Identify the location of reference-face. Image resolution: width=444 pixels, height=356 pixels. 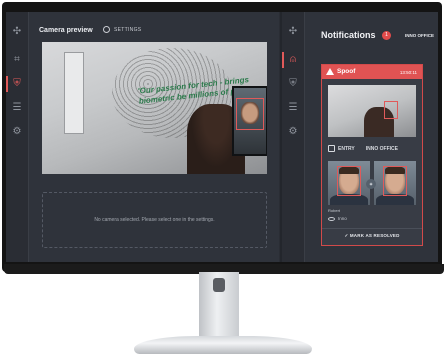
(395, 183).